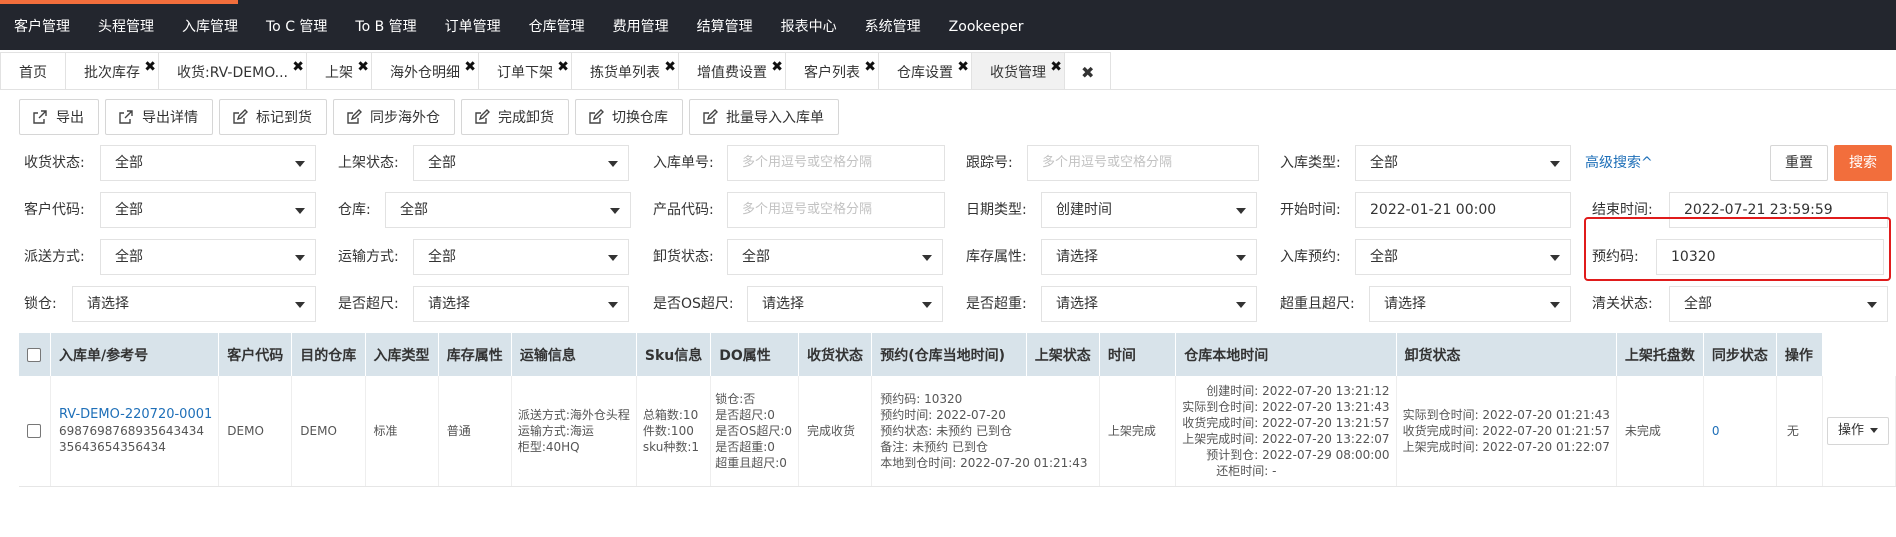 The width and height of the screenshot is (1896, 537). Describe the element at coordinates (1506, 414) in the screenshot. I see `local-time-line: 实际到仓时间: 2022-07-20 01:21:43` at that location.